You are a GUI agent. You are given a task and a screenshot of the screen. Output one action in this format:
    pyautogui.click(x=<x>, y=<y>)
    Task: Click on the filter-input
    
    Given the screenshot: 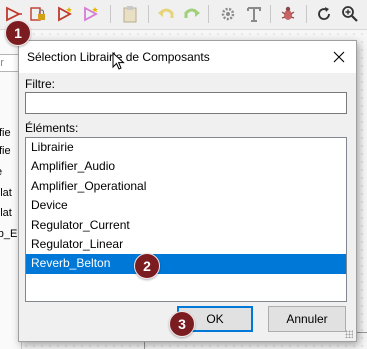 What is the action you would take?
    pyautogui.click(x=186, y=103)
    